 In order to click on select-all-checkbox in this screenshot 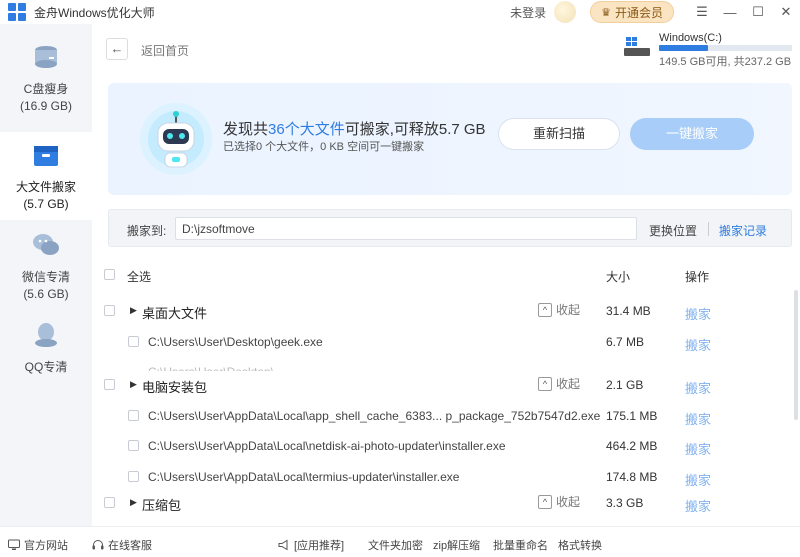, I will do `click(109, 274)`.